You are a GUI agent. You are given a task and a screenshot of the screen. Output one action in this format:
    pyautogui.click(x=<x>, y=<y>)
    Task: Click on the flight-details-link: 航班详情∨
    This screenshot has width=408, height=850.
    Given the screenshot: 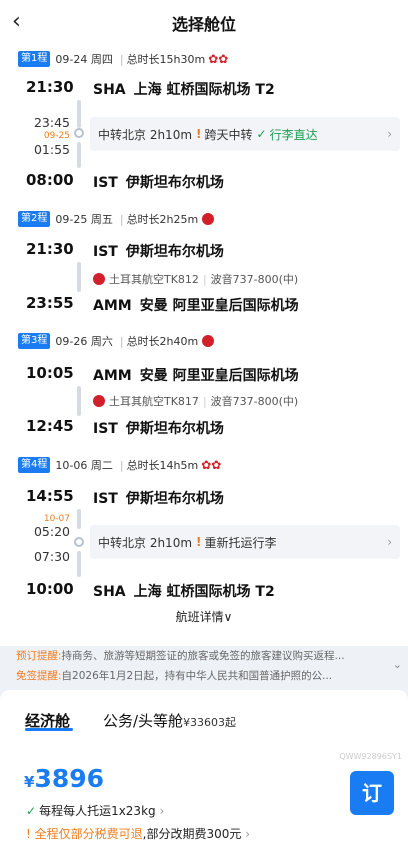 What is the action you would take?
    pyautogui.click(x=204, y=616)
    